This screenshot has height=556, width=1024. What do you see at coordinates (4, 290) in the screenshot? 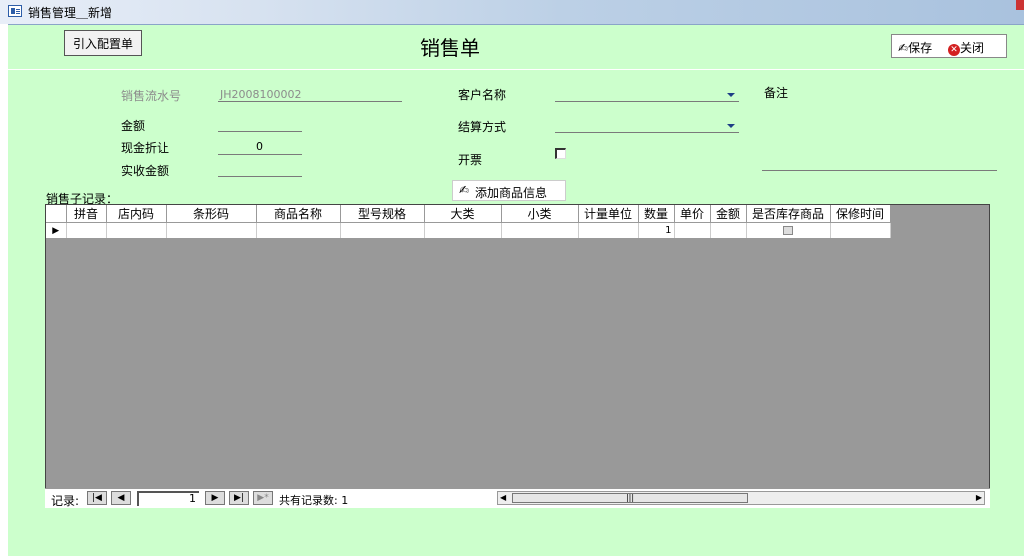
I see `window-left-border` at bounding box center [4, 290].